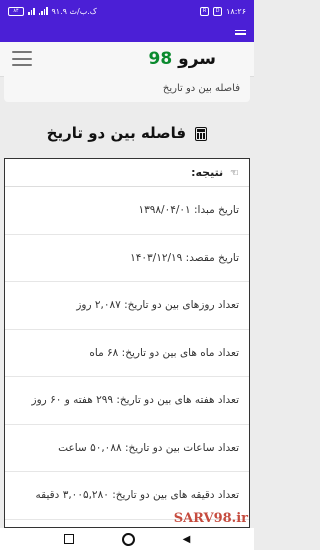  I want to click on recents-button, so click(68, 539).